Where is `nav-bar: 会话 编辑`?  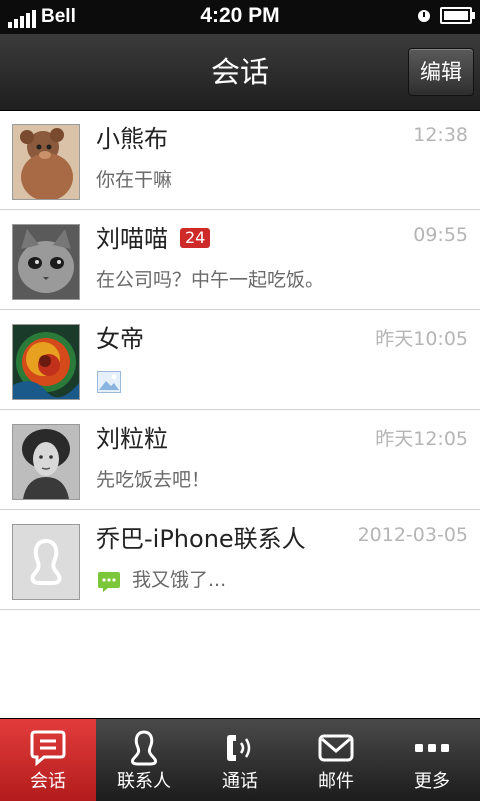
nav-bar: 会话 编辑 is located at coordinates (240, 72).